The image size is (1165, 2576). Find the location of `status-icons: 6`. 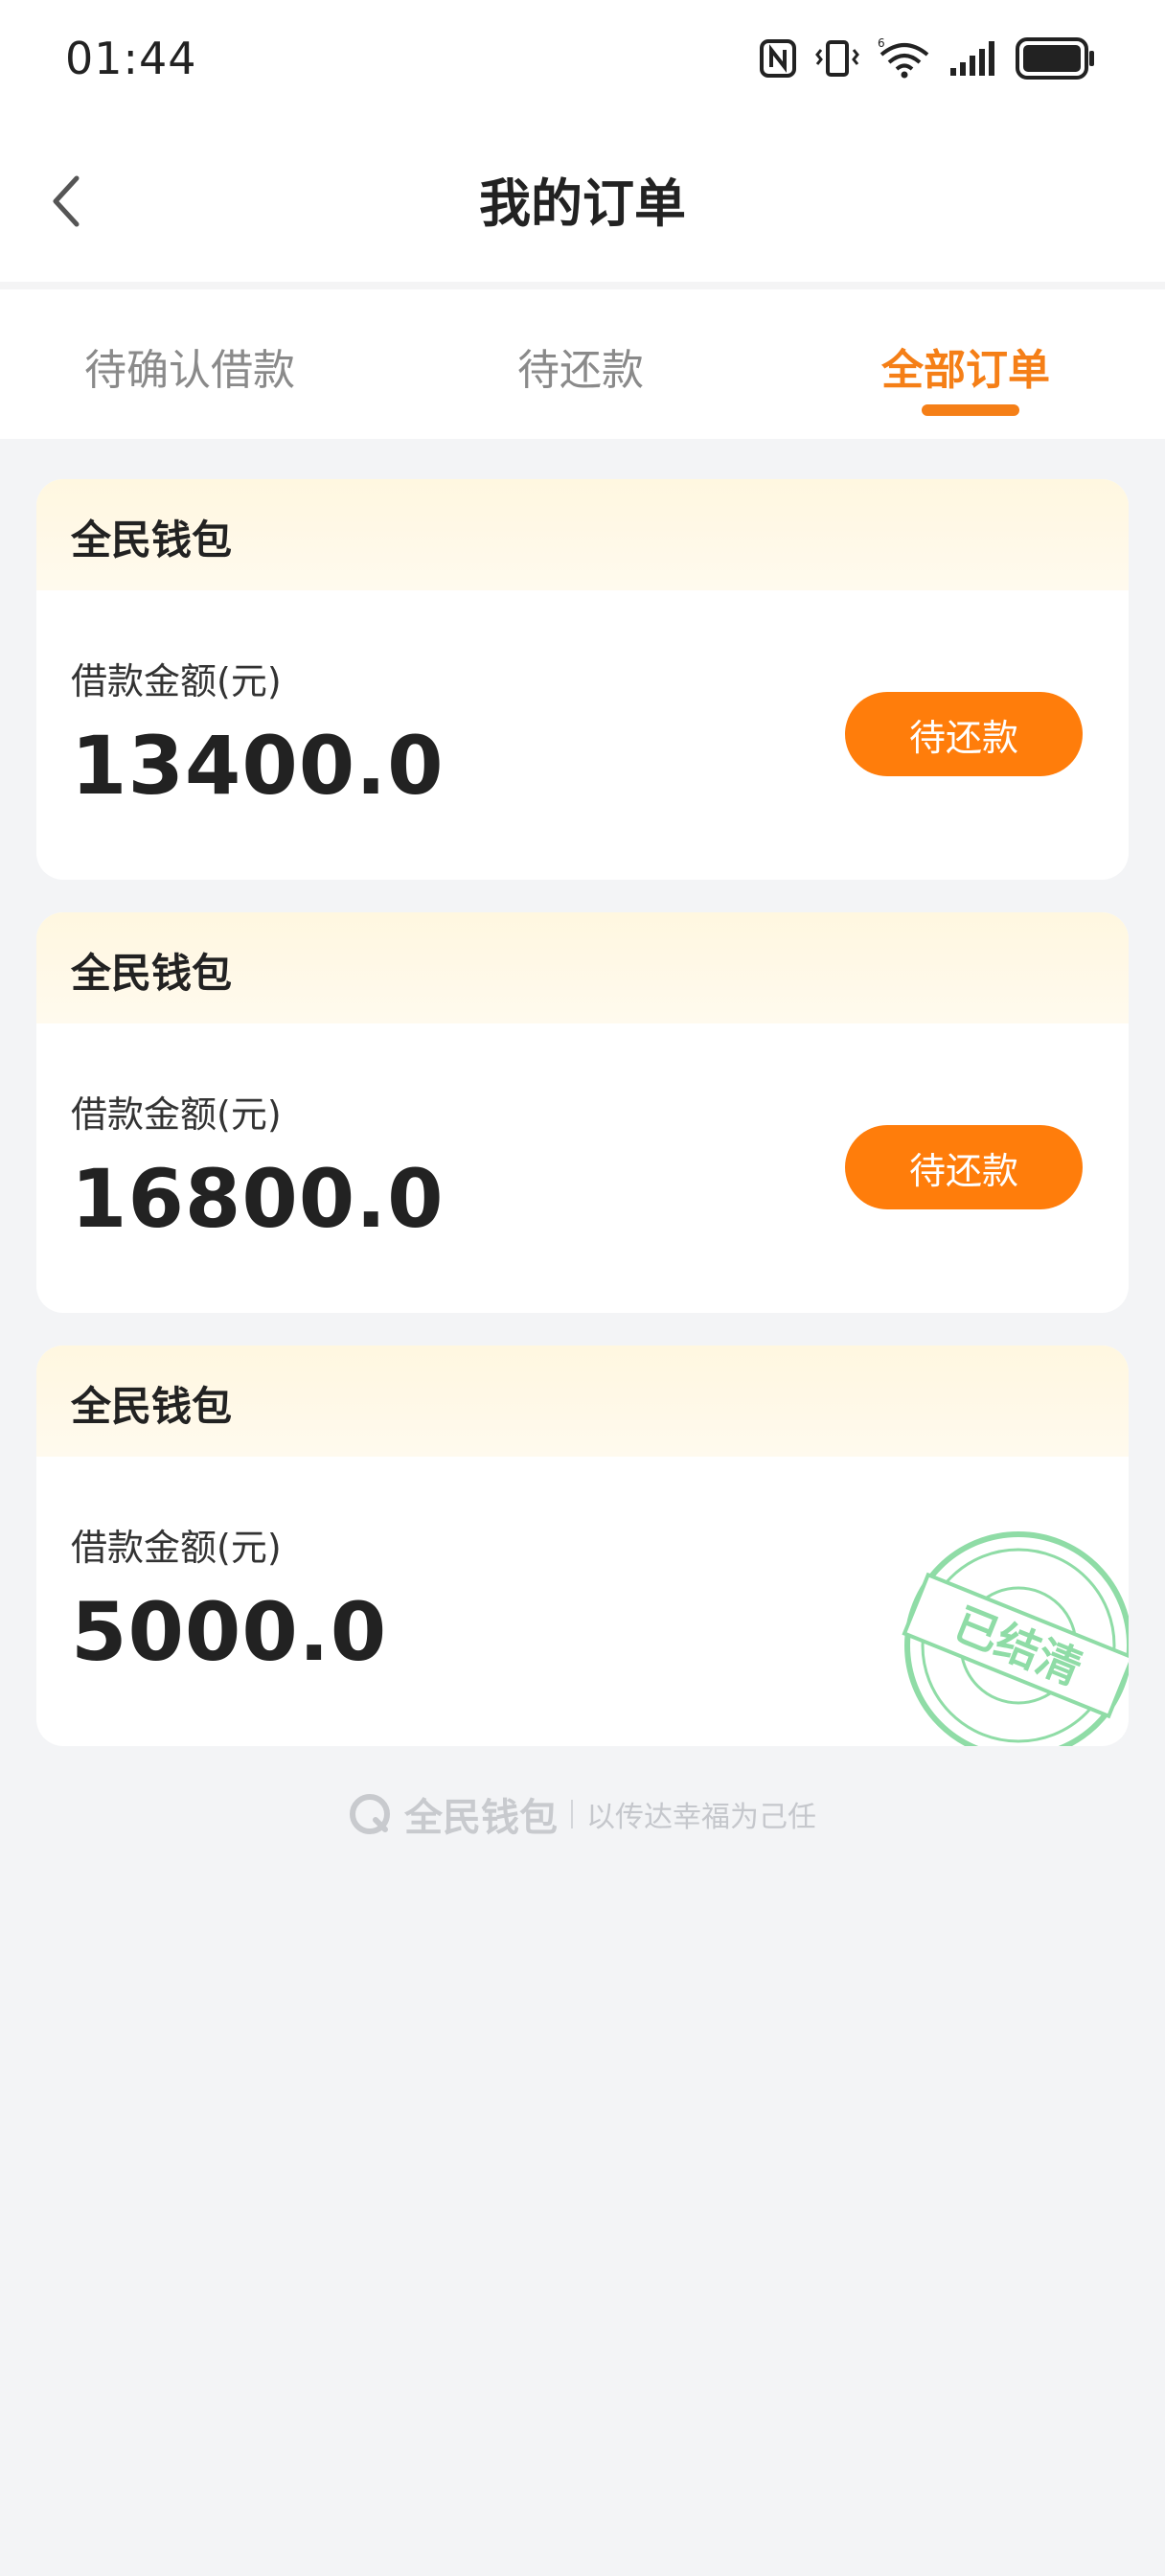

status-icons: 6 is located at coordinates (928, 58).